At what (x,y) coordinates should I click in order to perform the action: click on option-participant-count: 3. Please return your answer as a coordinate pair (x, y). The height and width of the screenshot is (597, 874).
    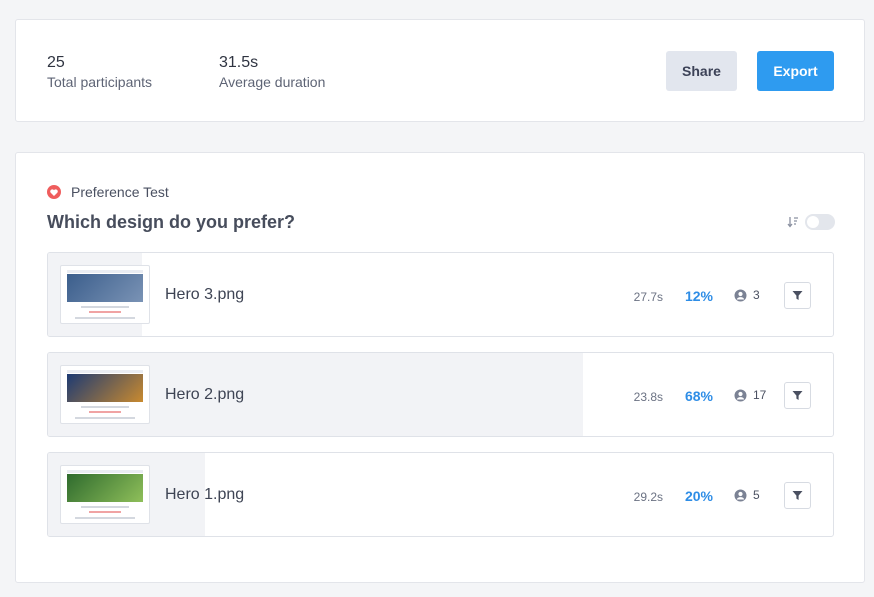
    Looking at the image, I should click on (747, 295).